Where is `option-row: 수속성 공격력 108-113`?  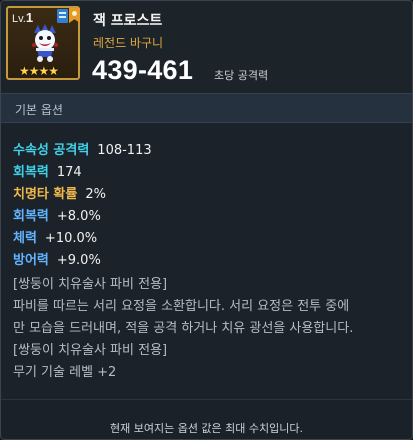 option-row: 수속성 공격력 108-113 is located at coordinates (82, 148).